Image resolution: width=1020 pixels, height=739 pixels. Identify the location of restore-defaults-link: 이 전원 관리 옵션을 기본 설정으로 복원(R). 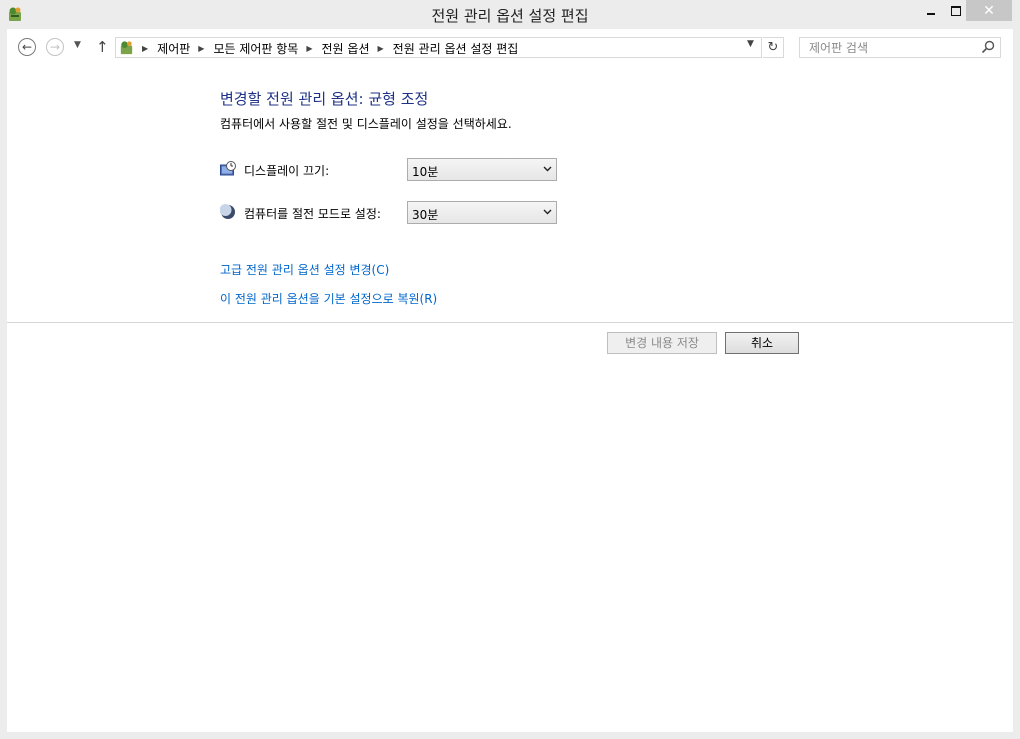
(328, 298).